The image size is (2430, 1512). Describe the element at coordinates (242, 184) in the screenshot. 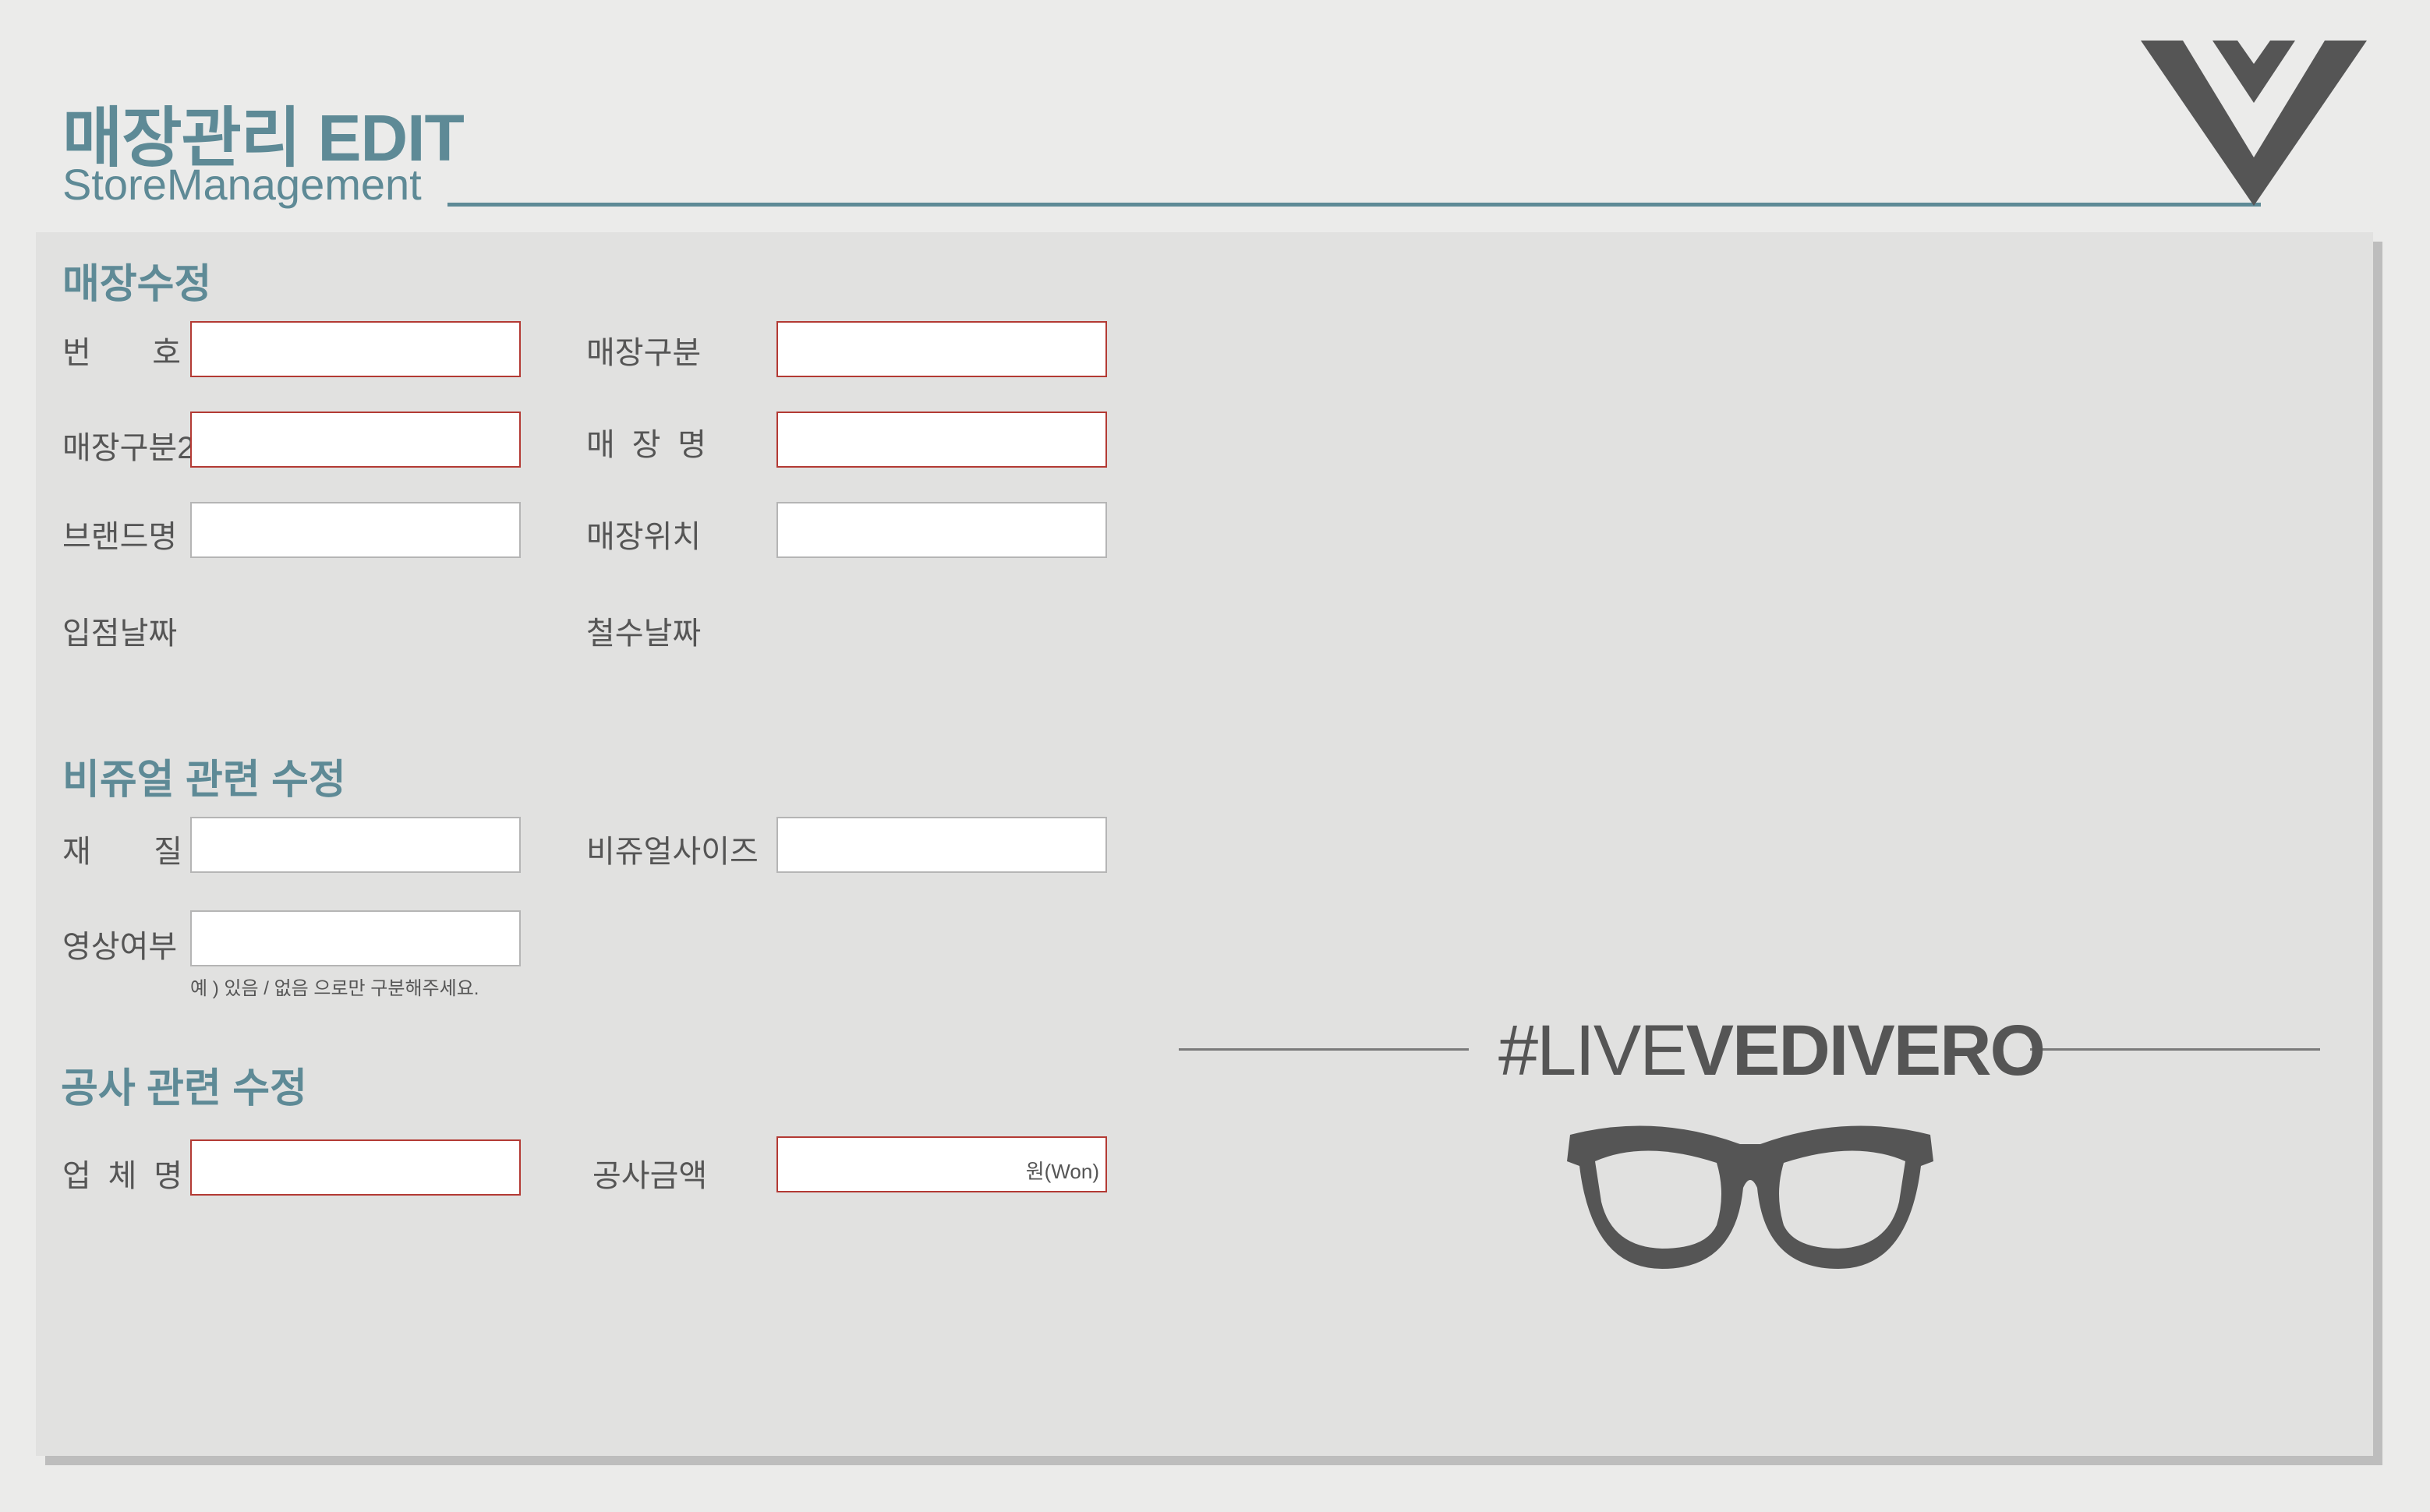

I see `page-subtitle: StoreManagement` at that location.